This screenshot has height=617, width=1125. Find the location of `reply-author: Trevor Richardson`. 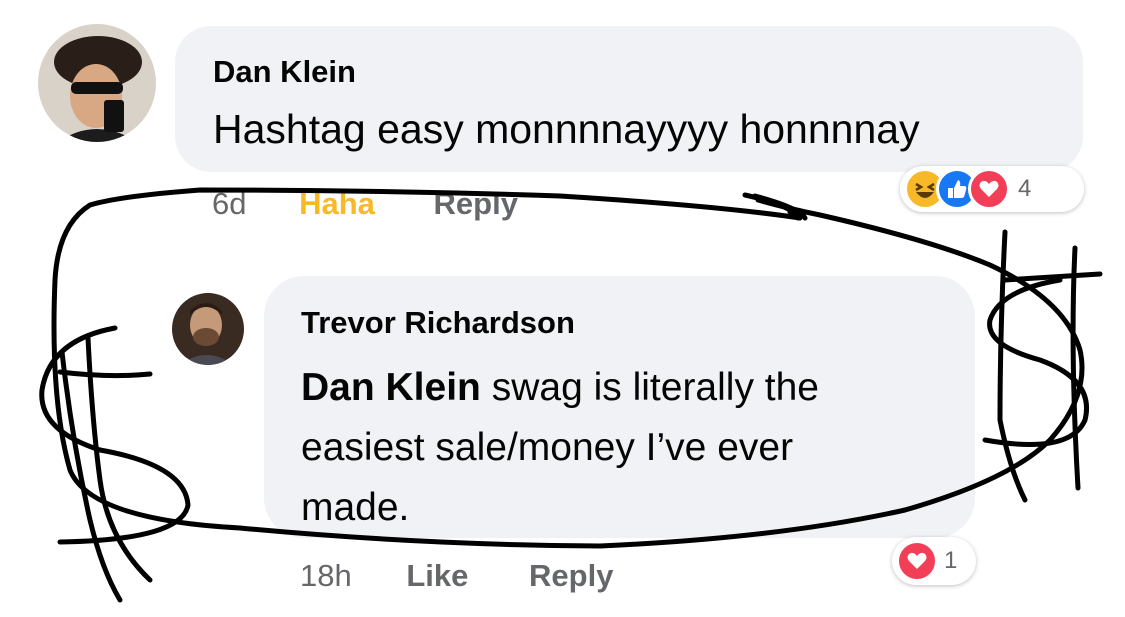

reply-author: Trevor Richardson is located at coordinates (438, 323).